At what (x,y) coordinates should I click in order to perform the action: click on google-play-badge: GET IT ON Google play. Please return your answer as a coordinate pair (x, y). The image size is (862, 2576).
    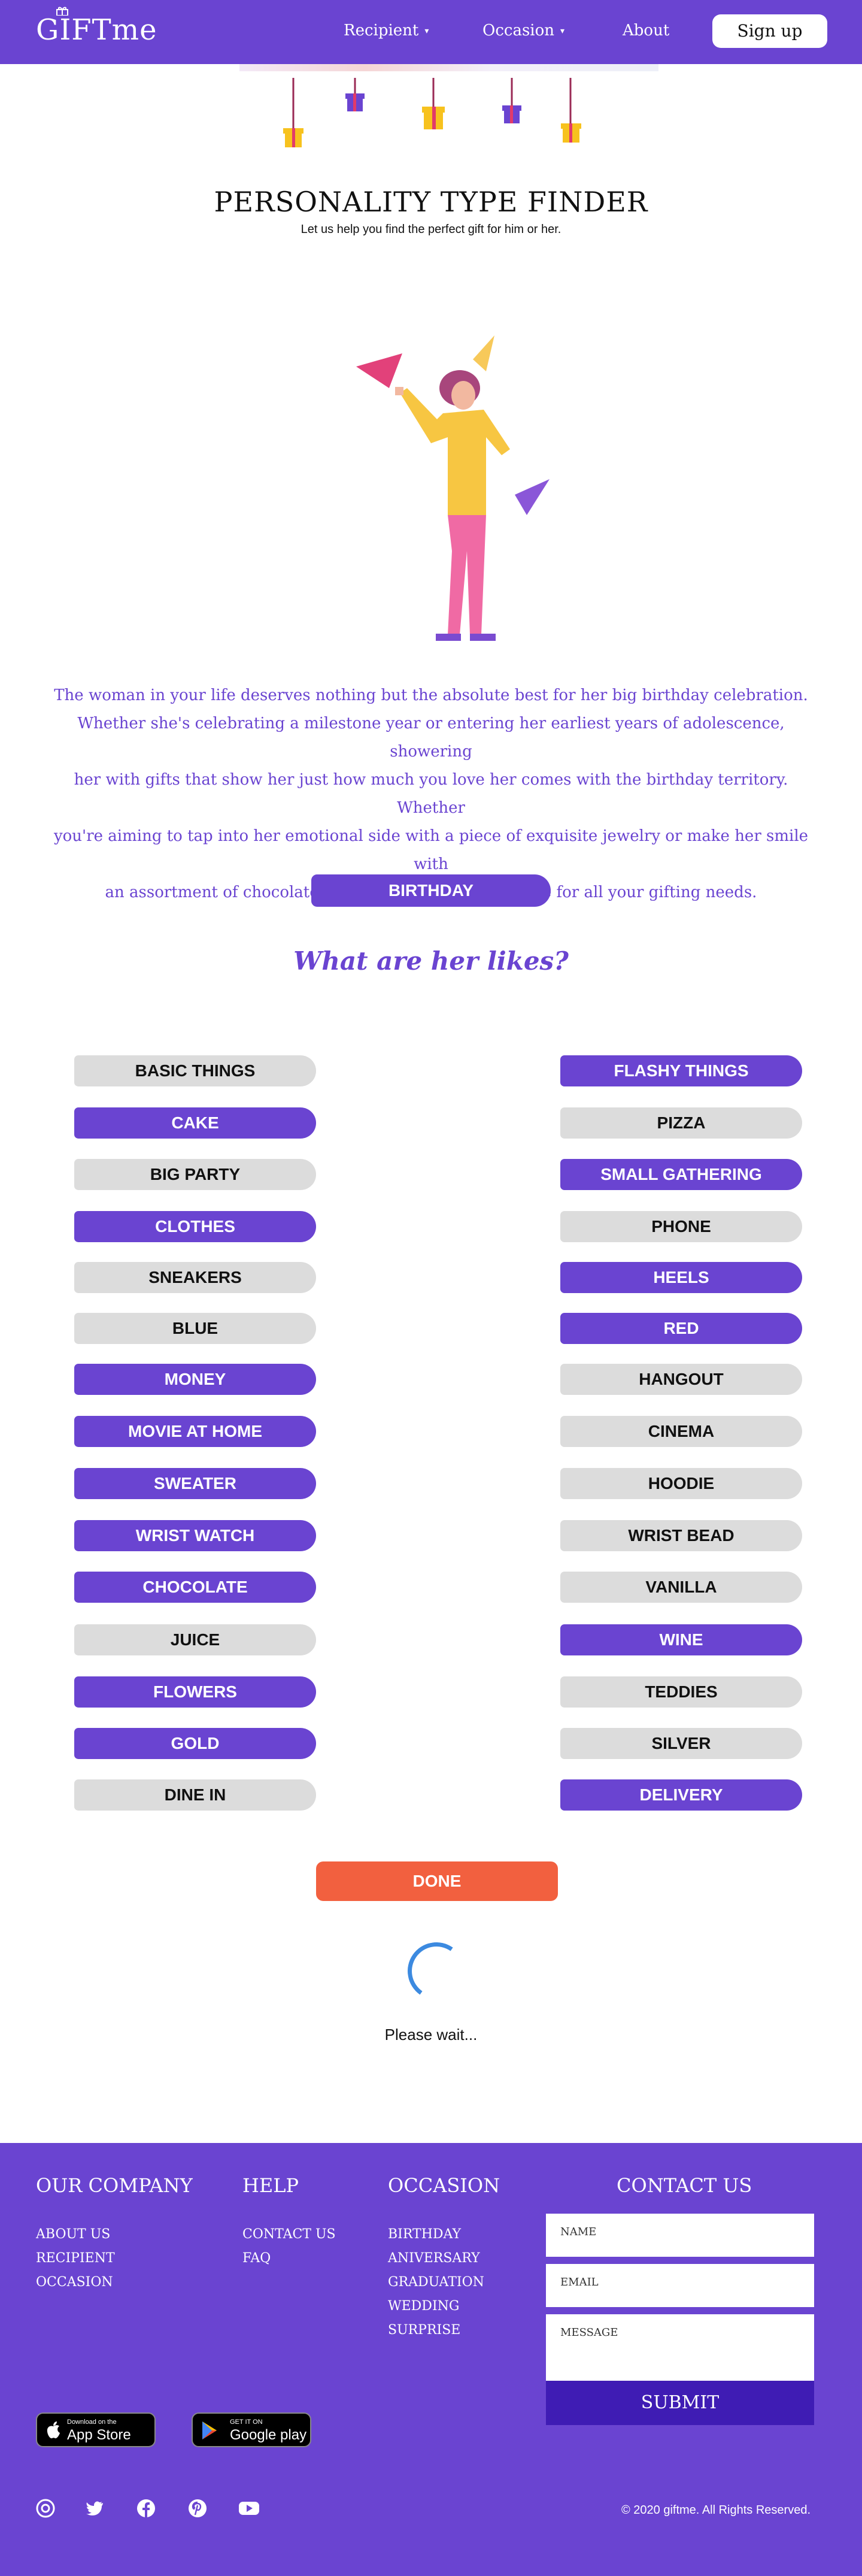
    Looking at the image, I should click on (251, 2429).